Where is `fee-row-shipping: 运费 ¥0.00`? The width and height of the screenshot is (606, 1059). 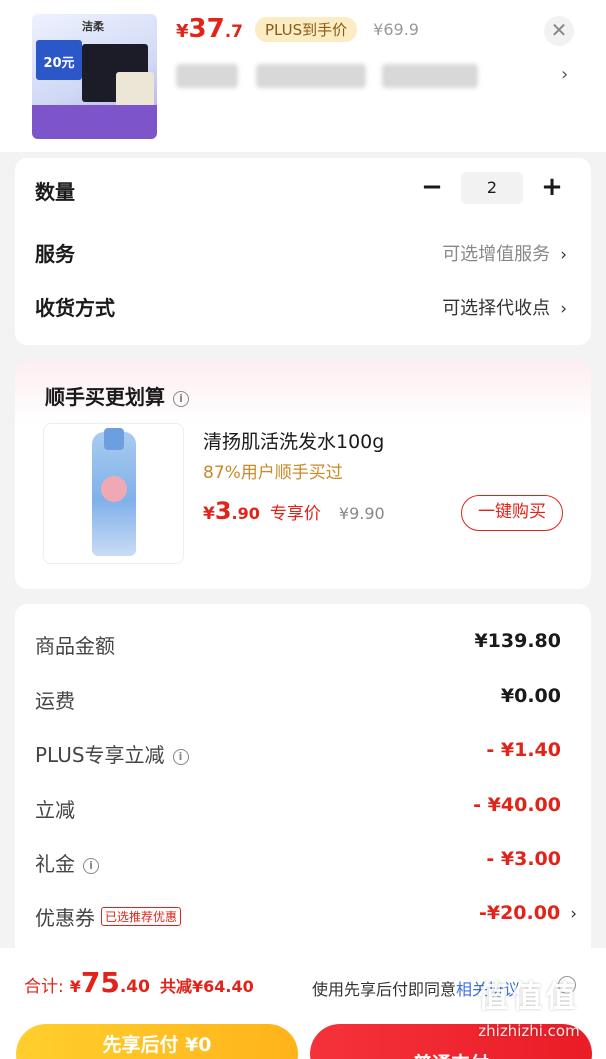 fee-row-shipping: 运费 ¥0.00 is located at coordinates (303, 700).